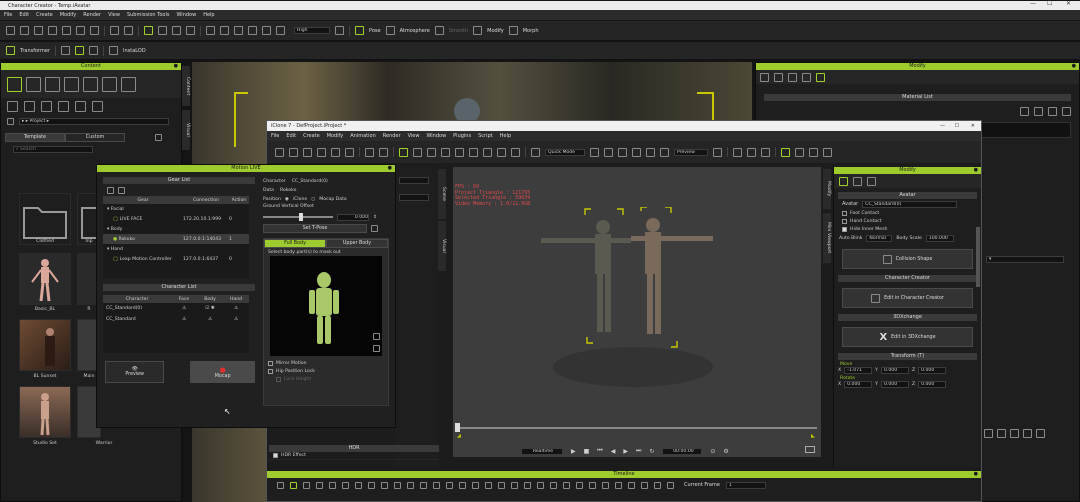  What do you see at coordinates (35, 137) in the screenshot?
I see `tab-template: Template` at bounding box center [35, 137].